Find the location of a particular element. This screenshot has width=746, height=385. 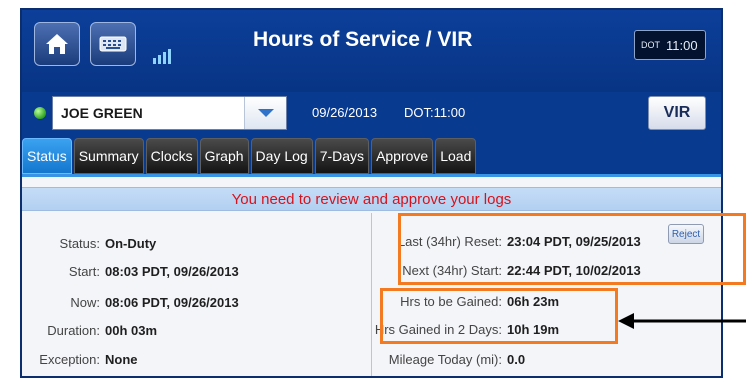

status-dot-icon is located at coordinates (40, 113).